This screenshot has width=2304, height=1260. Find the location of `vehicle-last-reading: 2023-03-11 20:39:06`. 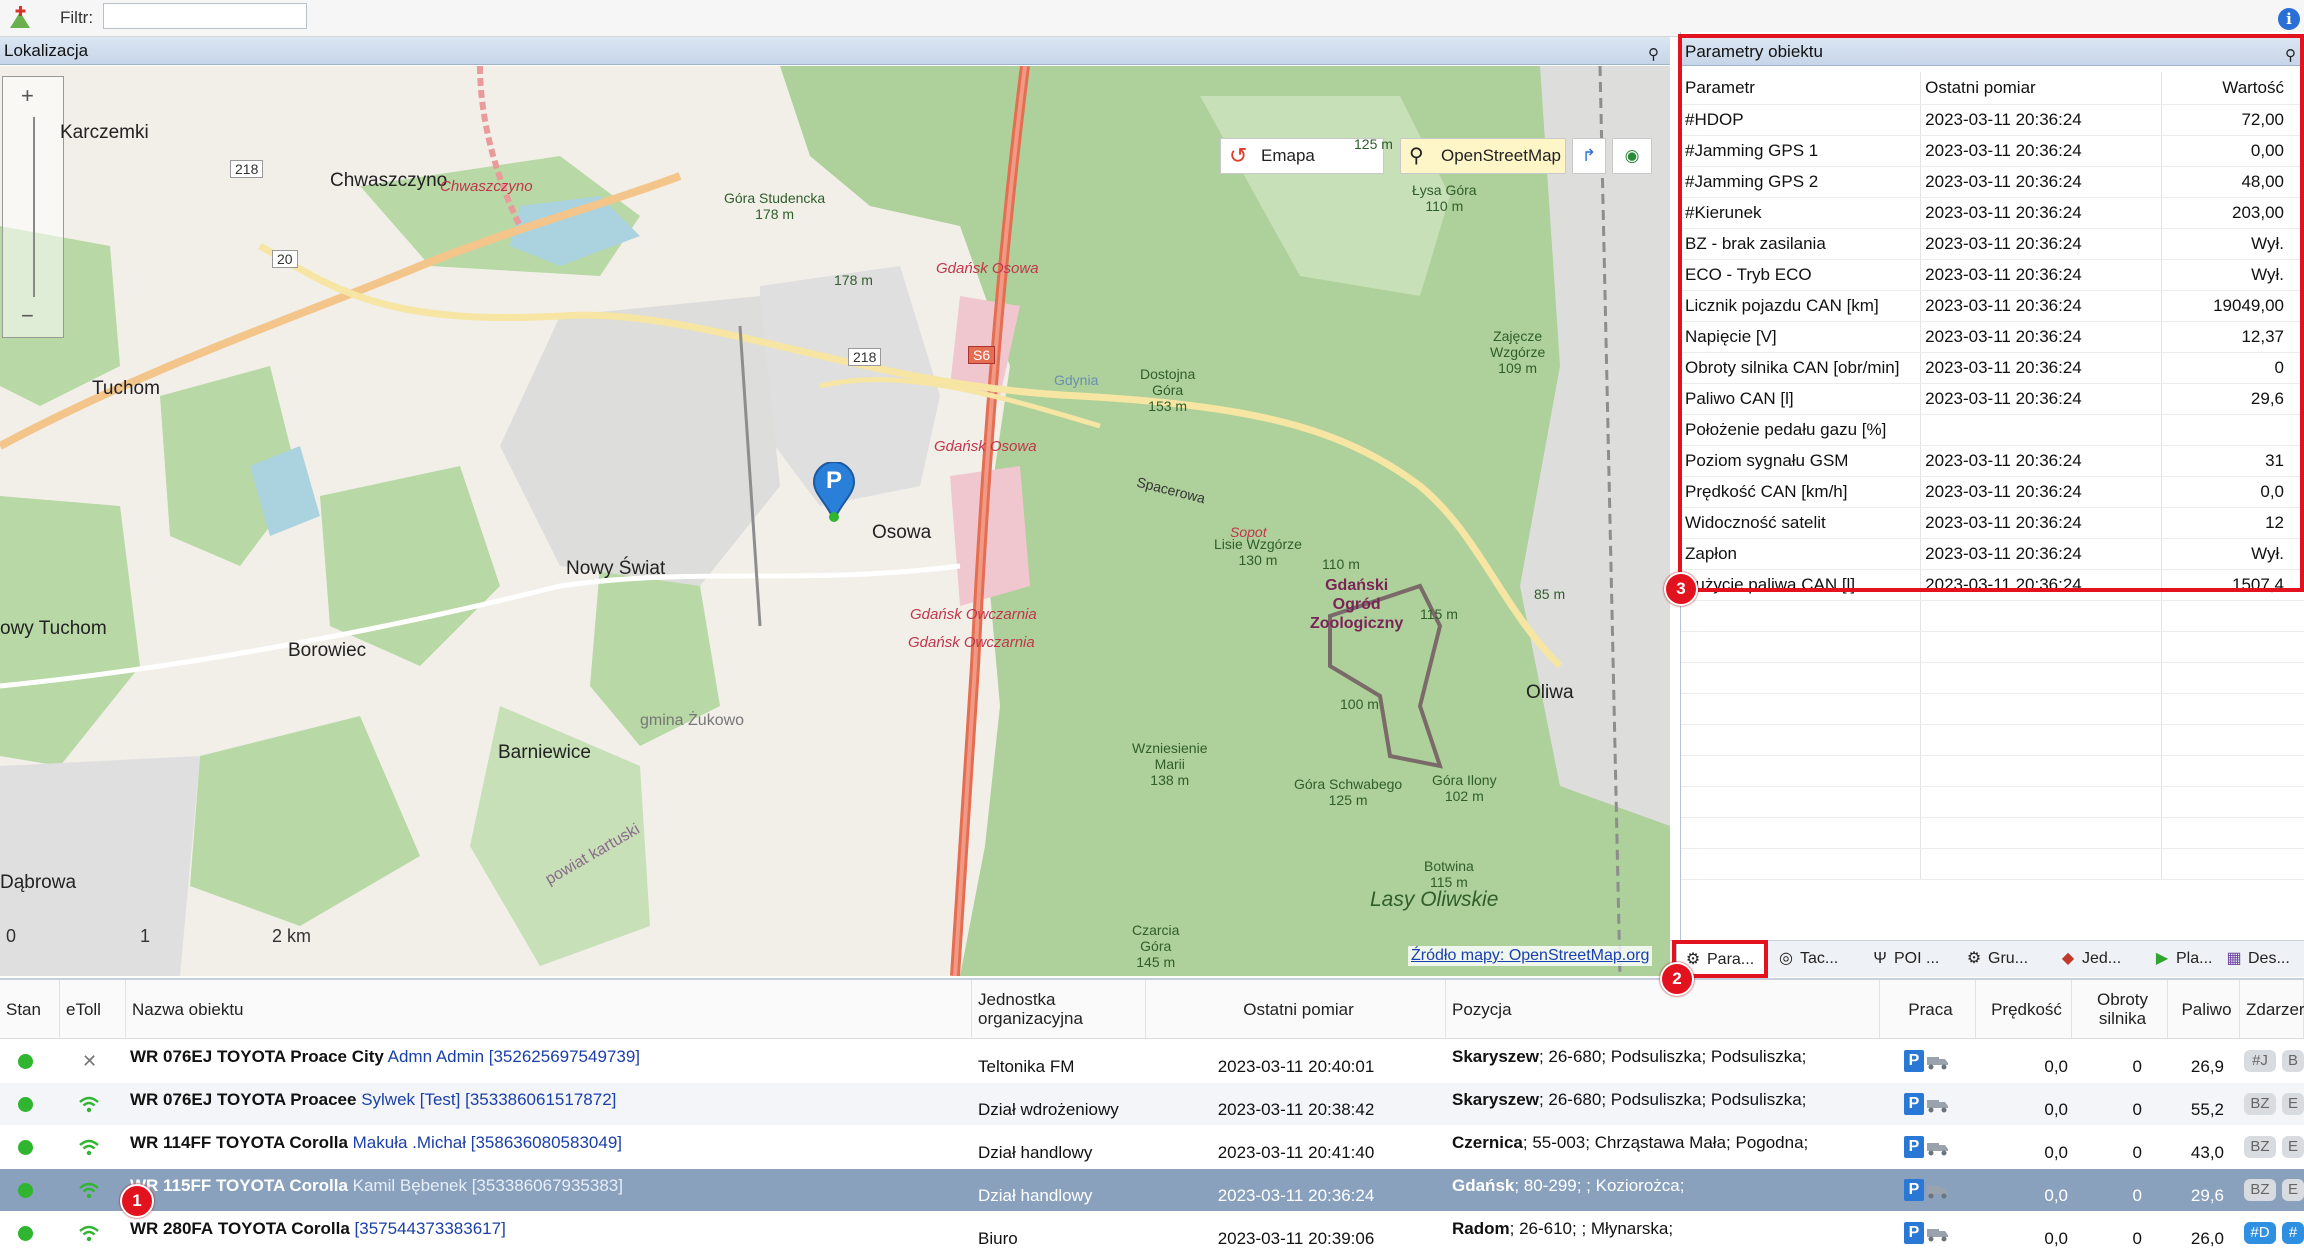

vehicle-last-reading: 2023-03-11 20:39:06 is located at coordinates (1296, 1238).